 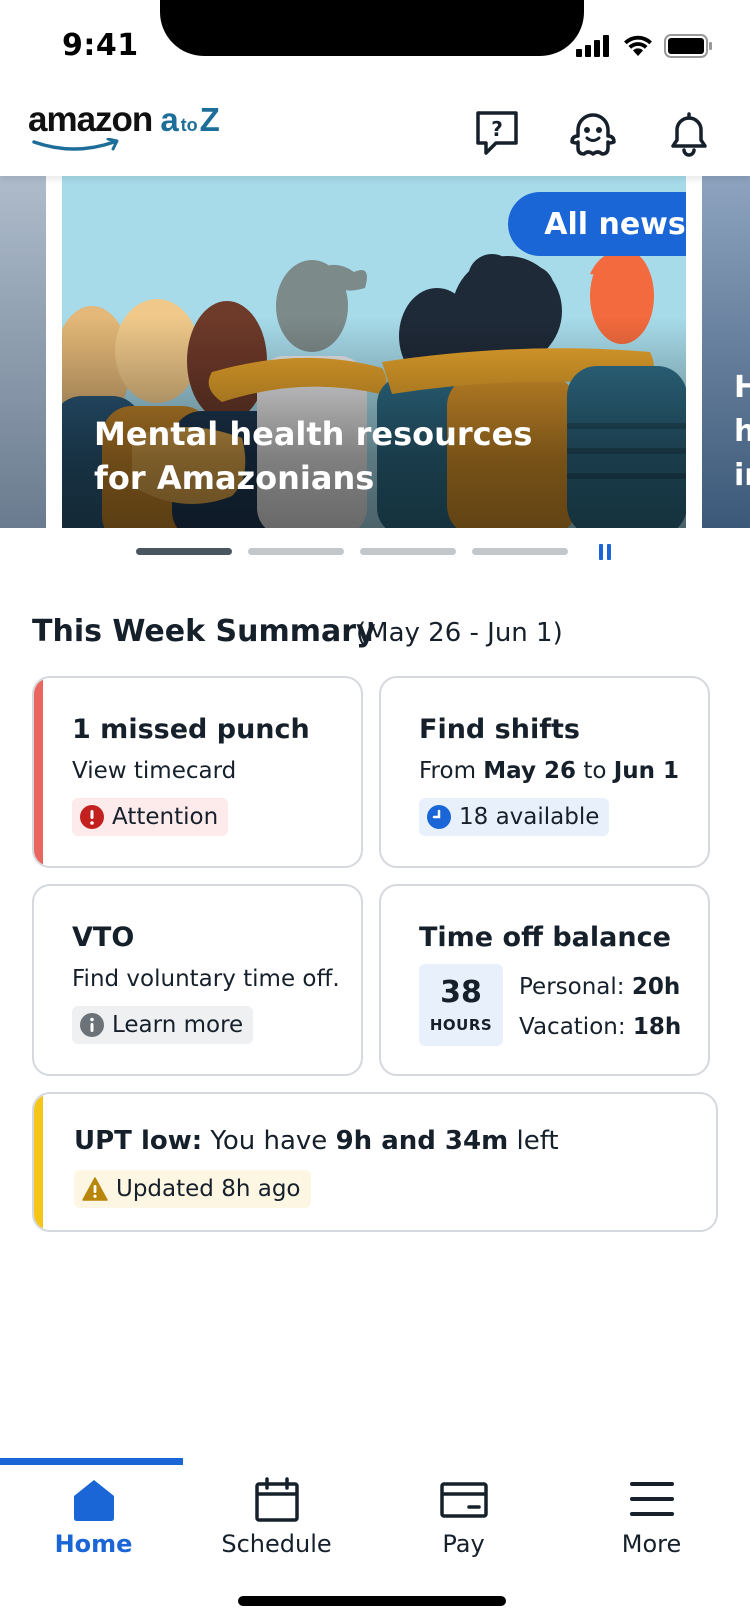 I want to click on clock-icon, so click(x=439, y=817).